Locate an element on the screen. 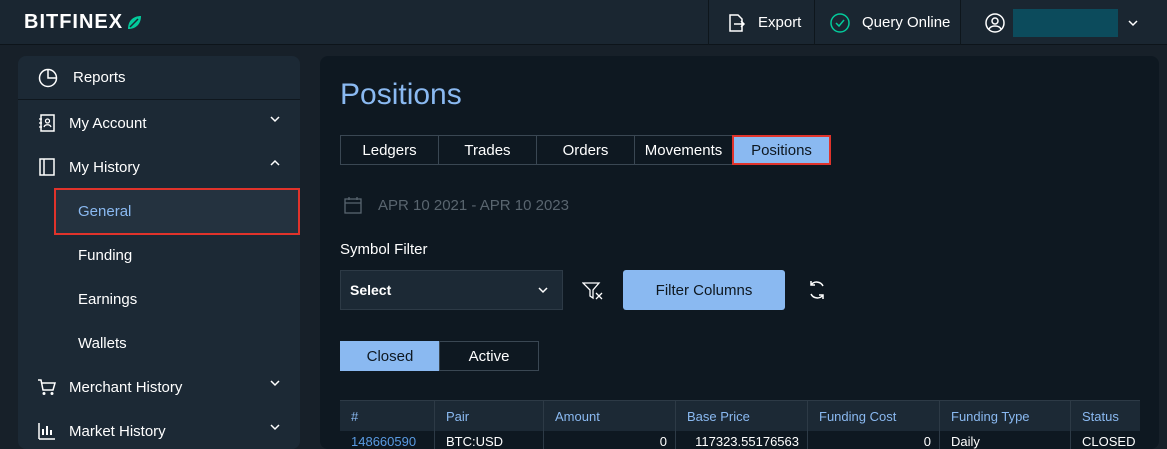 This screenshot has height=449, width=1167. tab-orders: Orders is located at coordinates (585, 150).